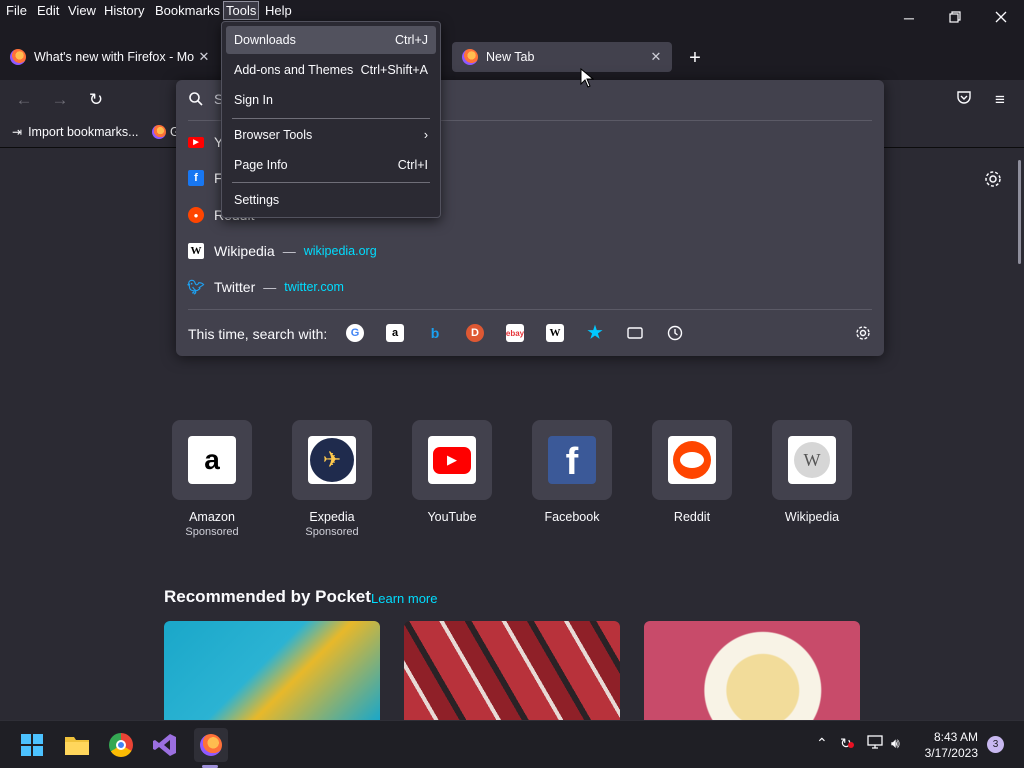  What do you see at coordinates (404, 598) in the screenshot?
I see `learn-more-link: Learn more` at bounding box center [404, 598].